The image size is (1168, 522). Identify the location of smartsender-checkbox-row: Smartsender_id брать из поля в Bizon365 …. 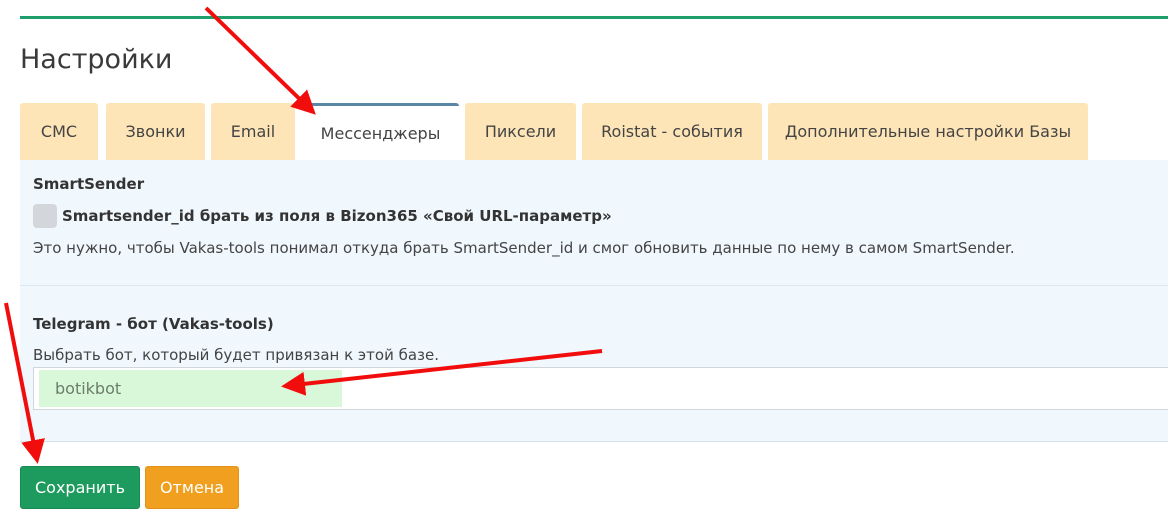
(322, 216).